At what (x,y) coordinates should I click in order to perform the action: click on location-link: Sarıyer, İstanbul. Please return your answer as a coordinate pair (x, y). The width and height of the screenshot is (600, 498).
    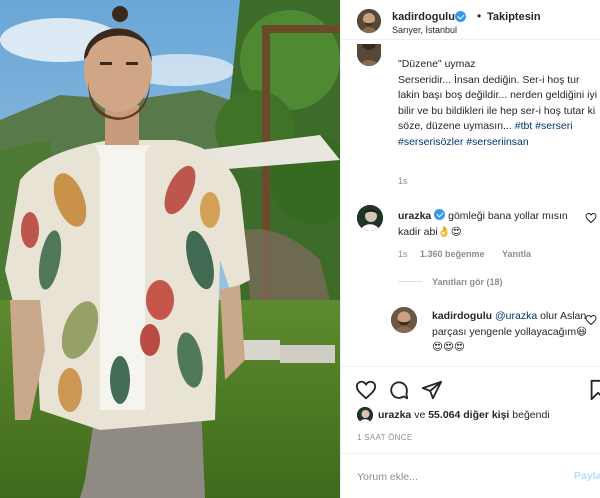
    Looking at the image, I should click on (424, 30).